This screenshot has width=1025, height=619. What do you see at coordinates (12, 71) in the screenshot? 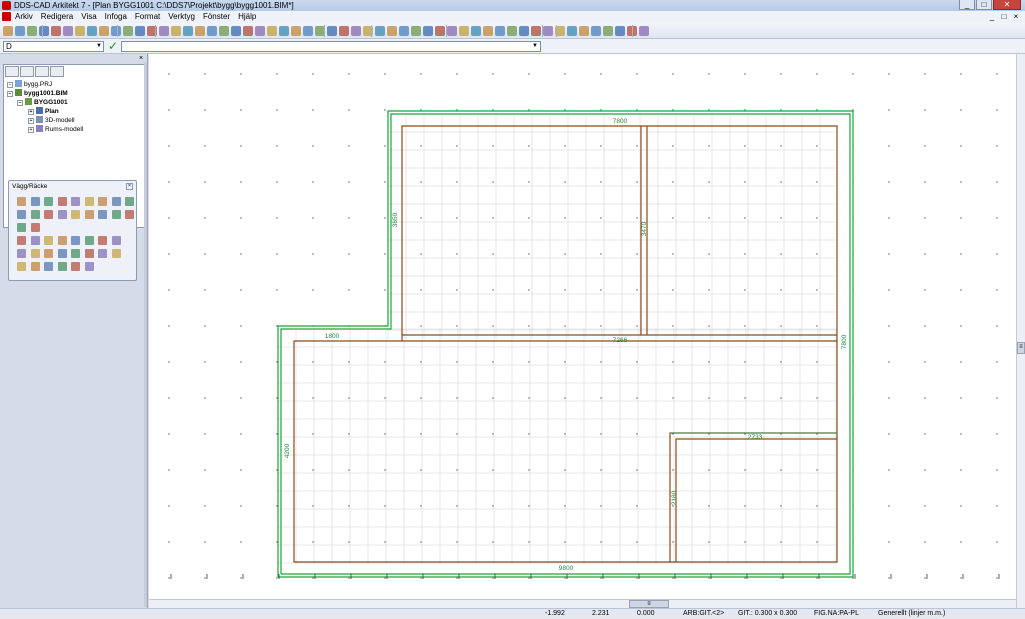
I see `tab-project-icon` at bounding box center [12, 71].